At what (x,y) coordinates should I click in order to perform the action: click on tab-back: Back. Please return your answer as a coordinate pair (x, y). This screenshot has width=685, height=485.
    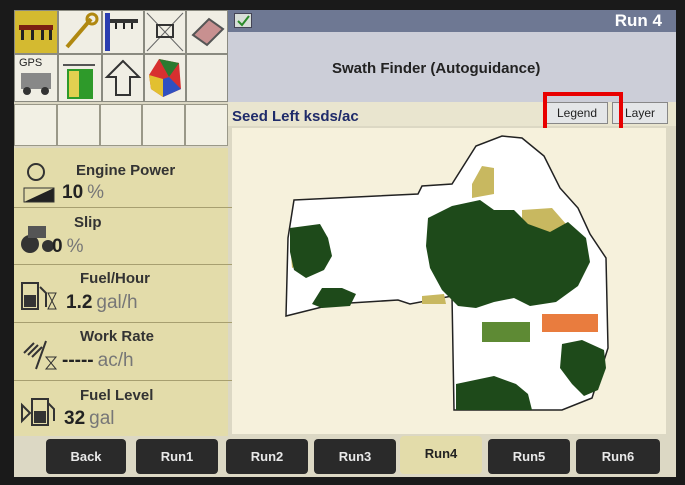
    Looking at the image, I should click on (86, 456).